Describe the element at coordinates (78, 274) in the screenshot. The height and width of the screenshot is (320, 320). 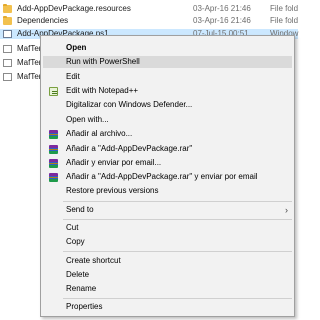
I see `menu-item-label: Delete` at that location.